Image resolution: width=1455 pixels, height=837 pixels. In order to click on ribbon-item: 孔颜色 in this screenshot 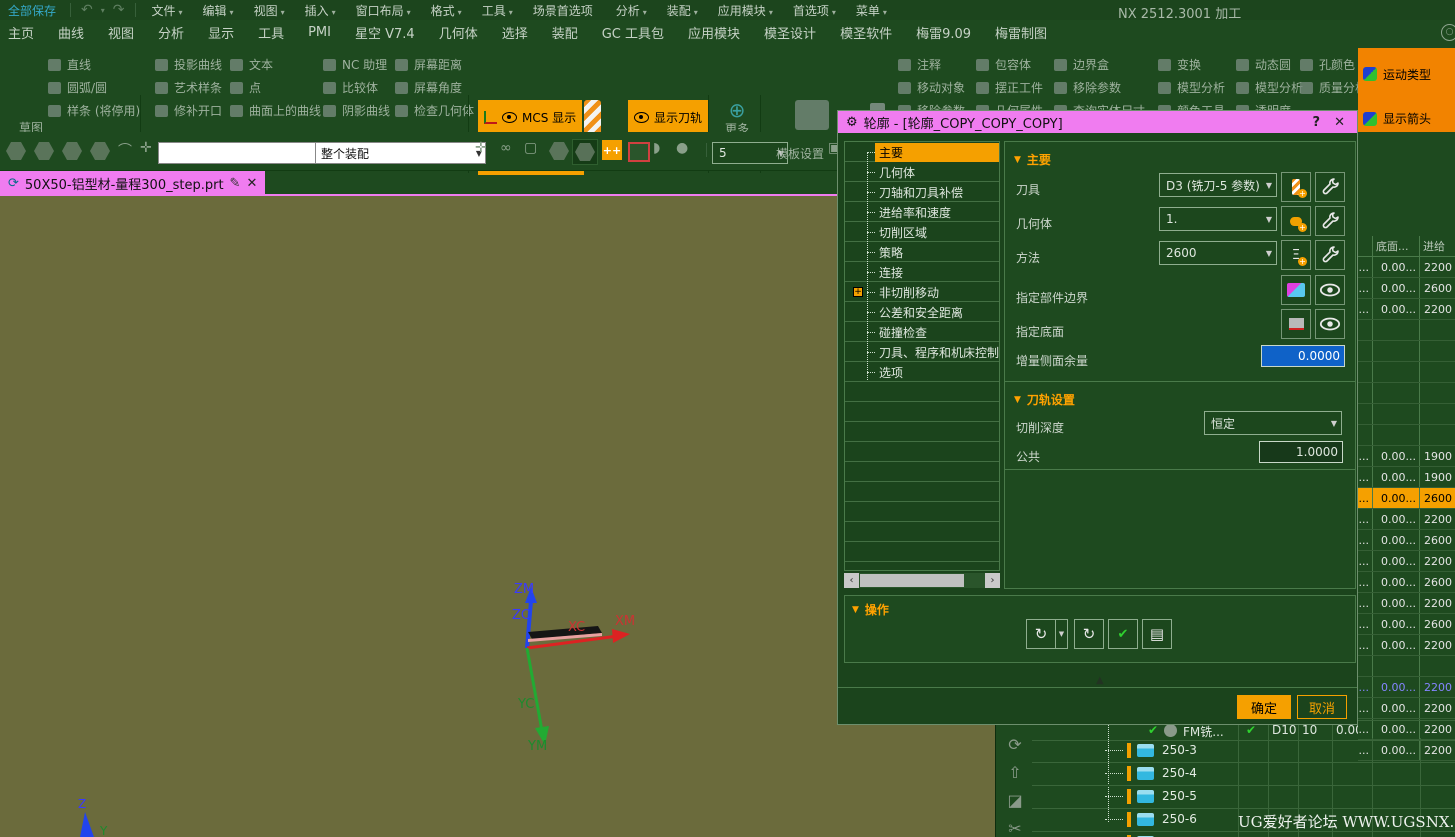, I will do `click(1333, 64)`.